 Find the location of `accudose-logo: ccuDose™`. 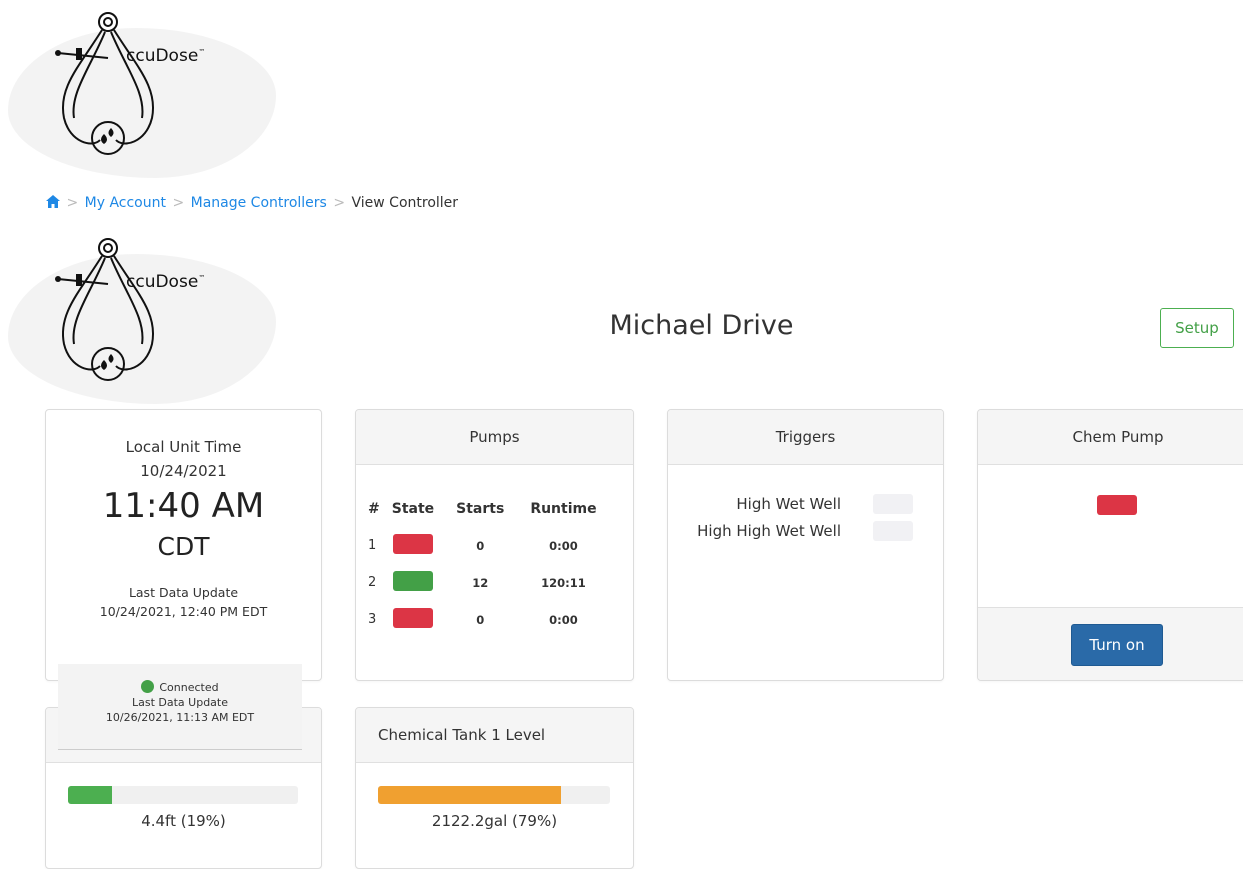

accudose-logo: ccuDose™ is located at coordinates (142, 108).